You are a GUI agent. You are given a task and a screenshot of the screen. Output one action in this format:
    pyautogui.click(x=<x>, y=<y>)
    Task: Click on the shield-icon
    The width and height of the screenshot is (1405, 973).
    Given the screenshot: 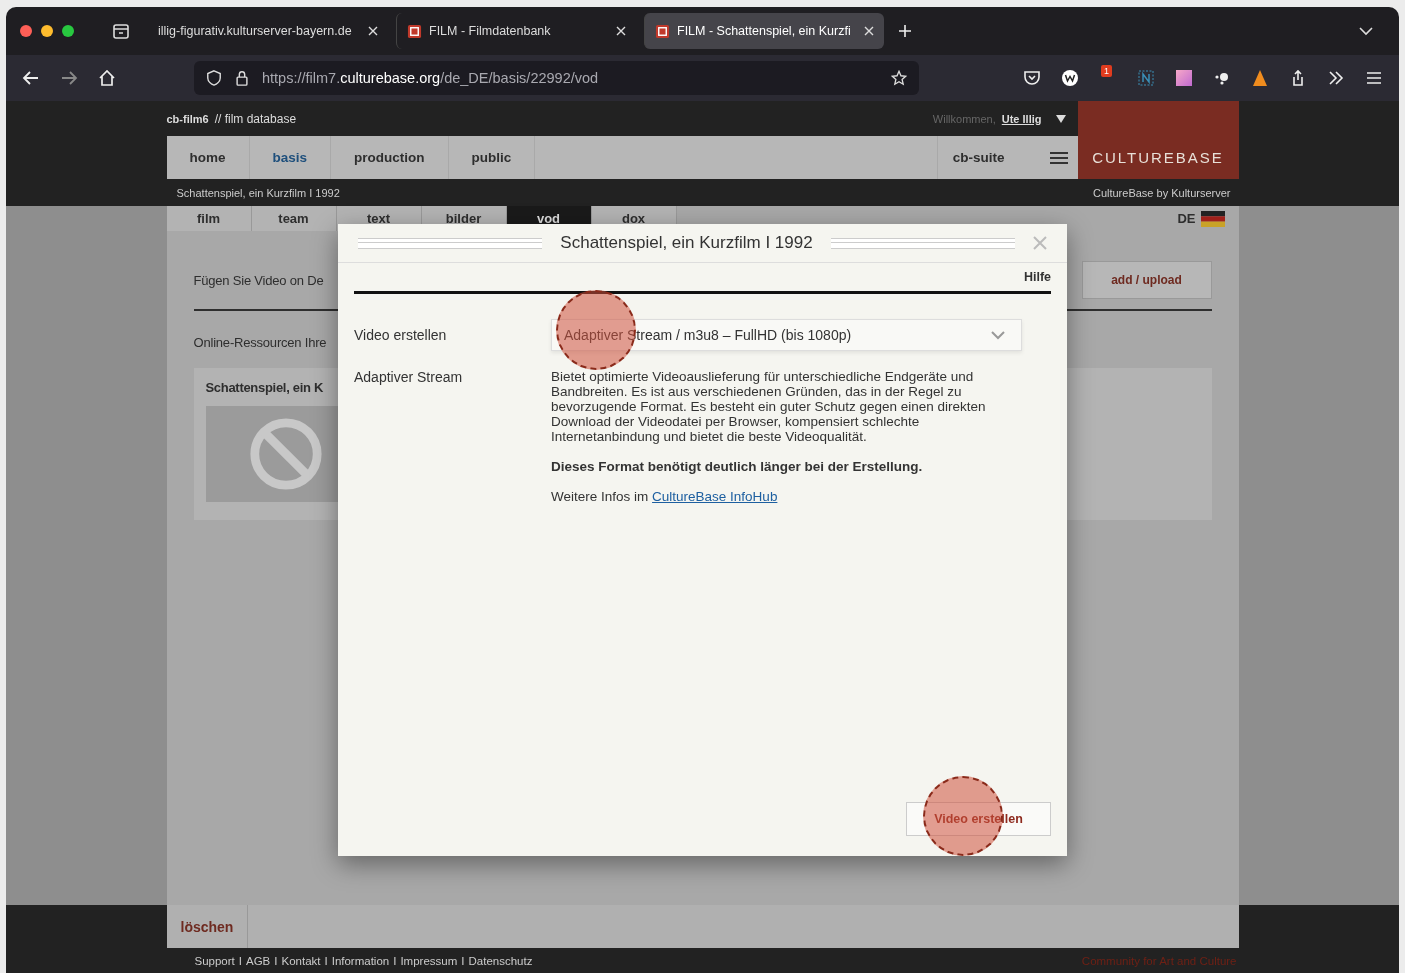 What is the action you would take?
    pyautogui.click(x=214, y=78)
    